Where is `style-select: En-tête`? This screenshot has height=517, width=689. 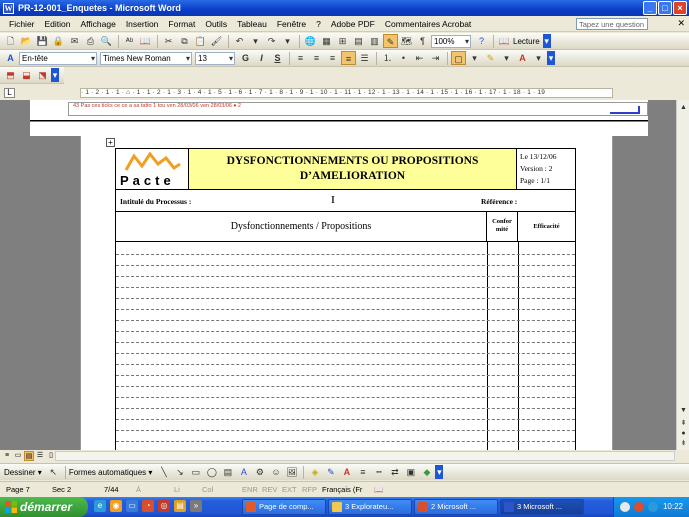 style-select: En-tête is located at coordinates (58, 58).